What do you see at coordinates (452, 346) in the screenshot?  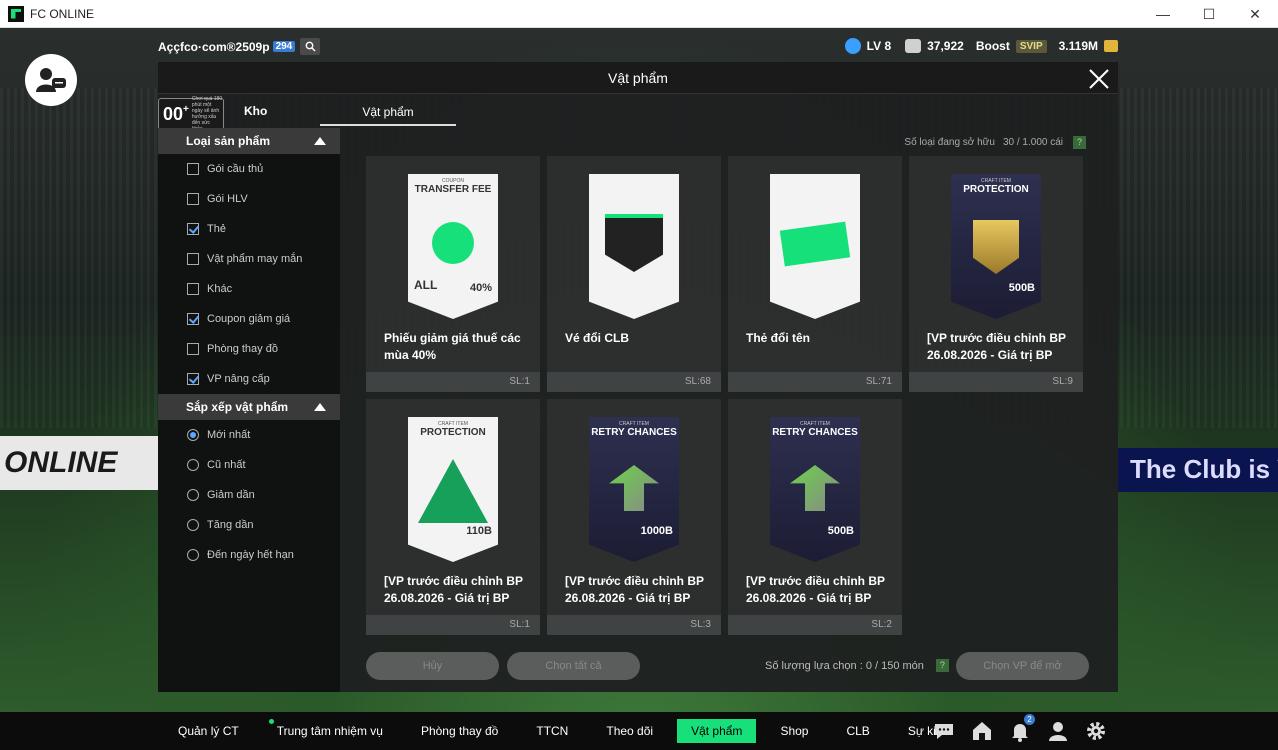 I see `item-name: Phiếu giảm giá thuế các mùa 40%` at bounding box center [452, 346].